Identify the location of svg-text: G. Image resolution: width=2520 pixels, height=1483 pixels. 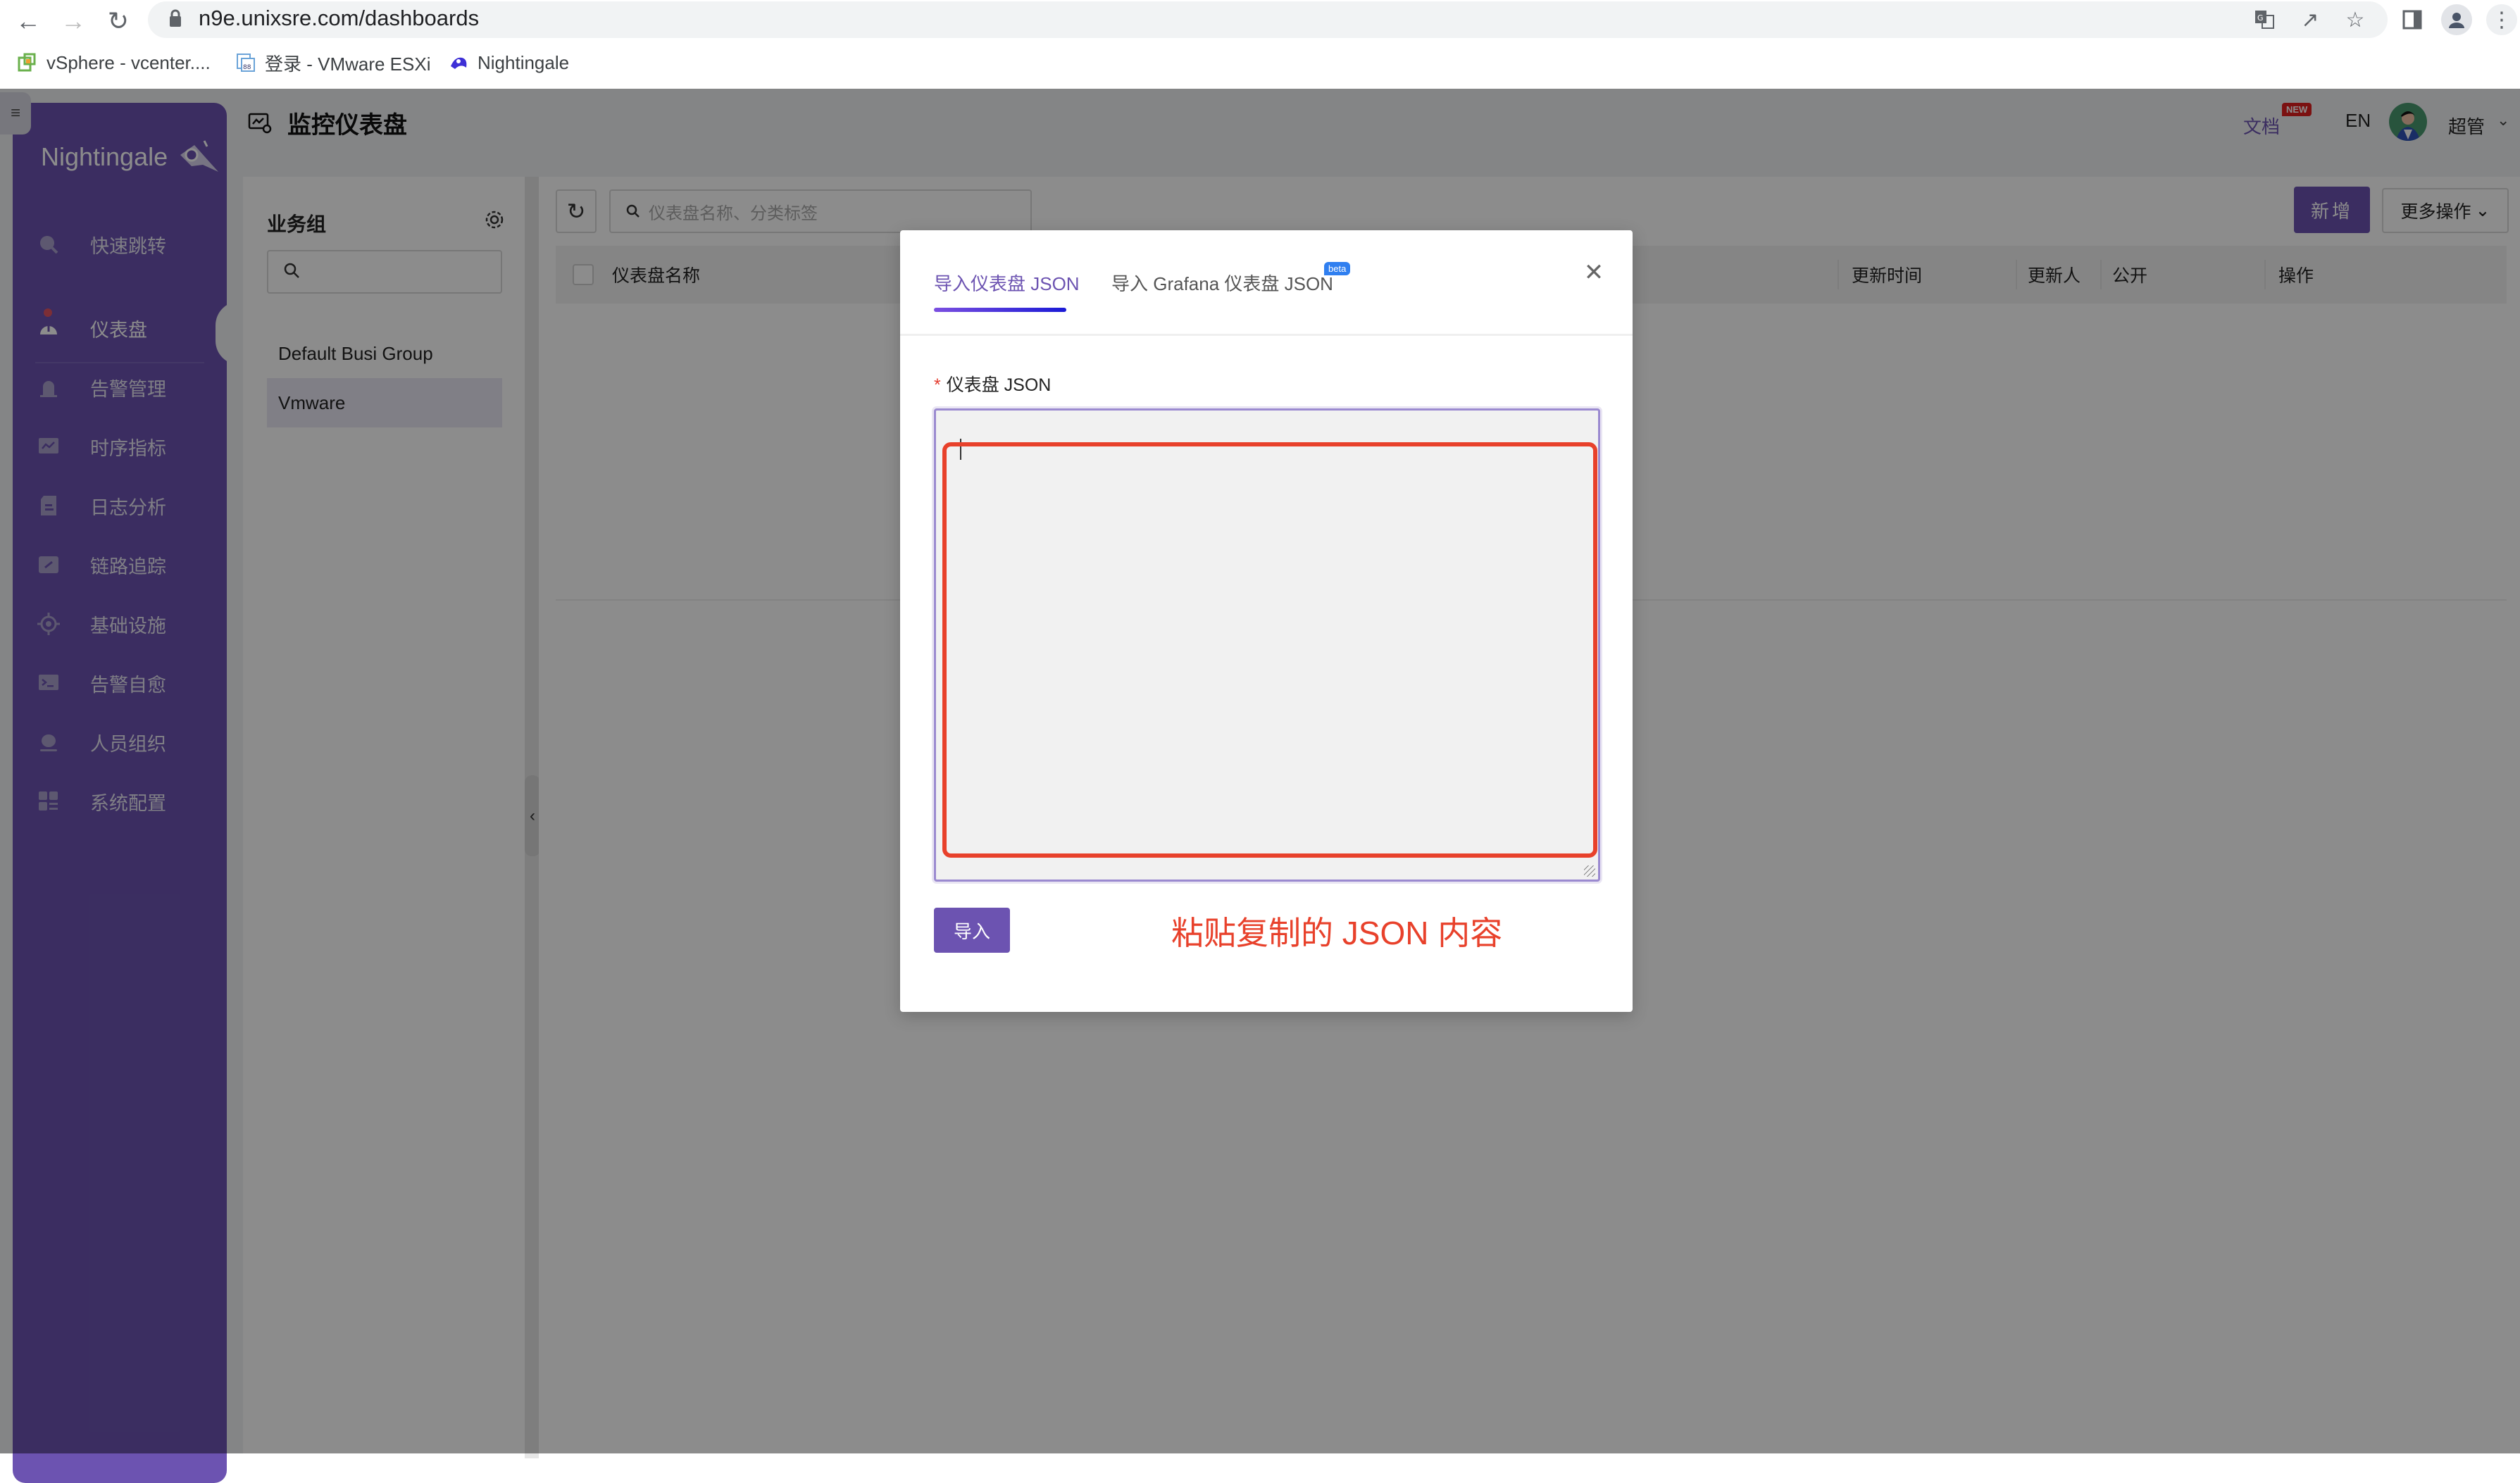
(2261, 18).